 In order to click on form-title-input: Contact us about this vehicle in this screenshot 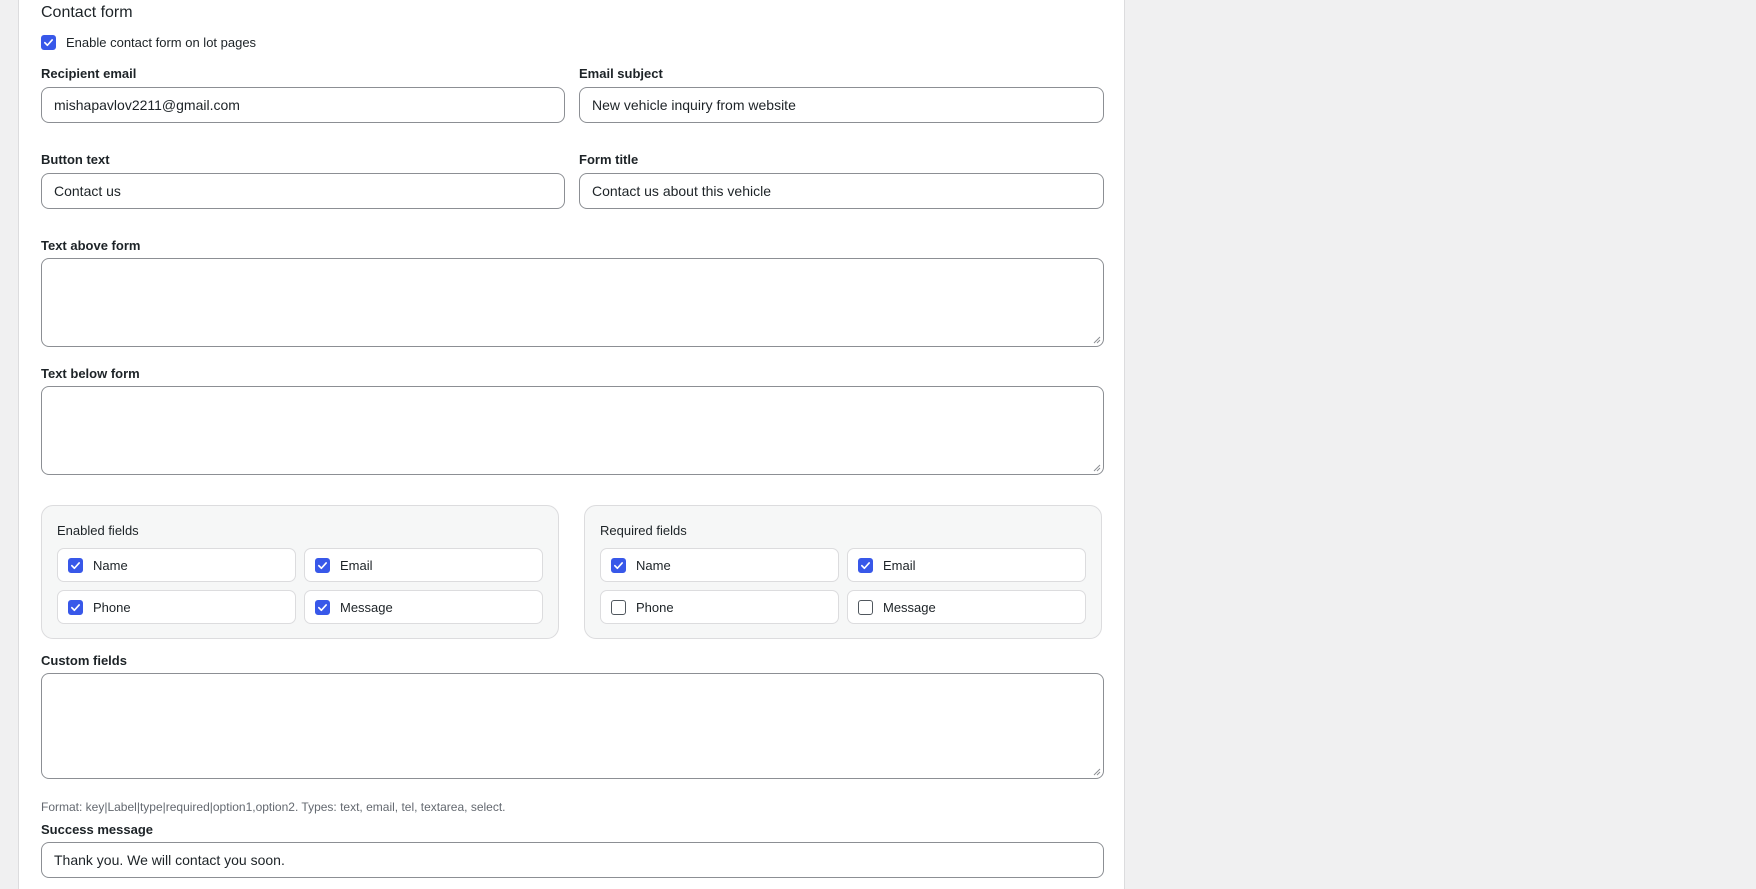, I will do `click(841, 191)`.